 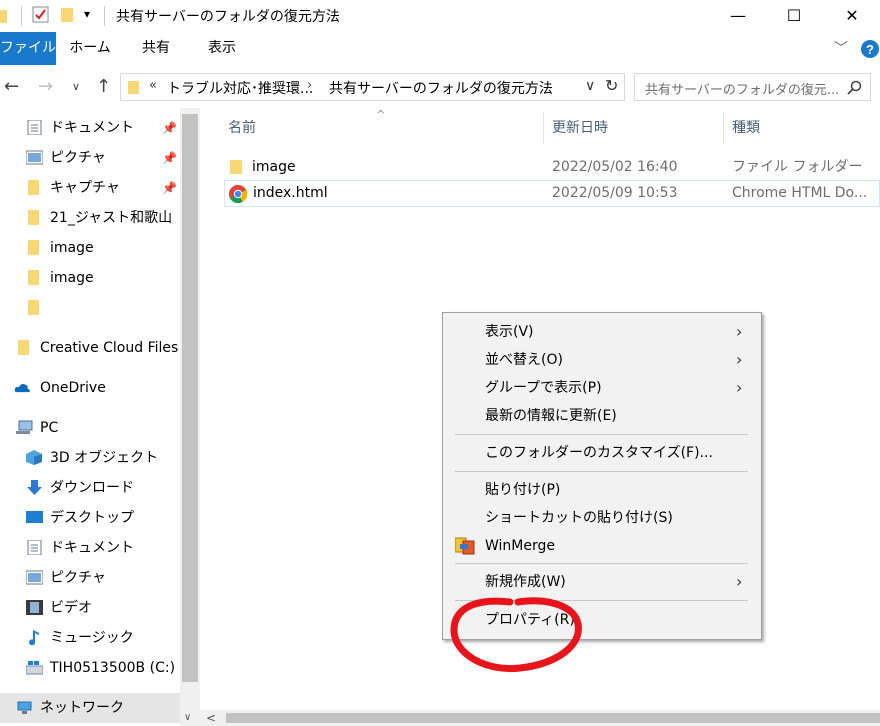 I want to click on minimize-button: —, so click(x=738, y=16).